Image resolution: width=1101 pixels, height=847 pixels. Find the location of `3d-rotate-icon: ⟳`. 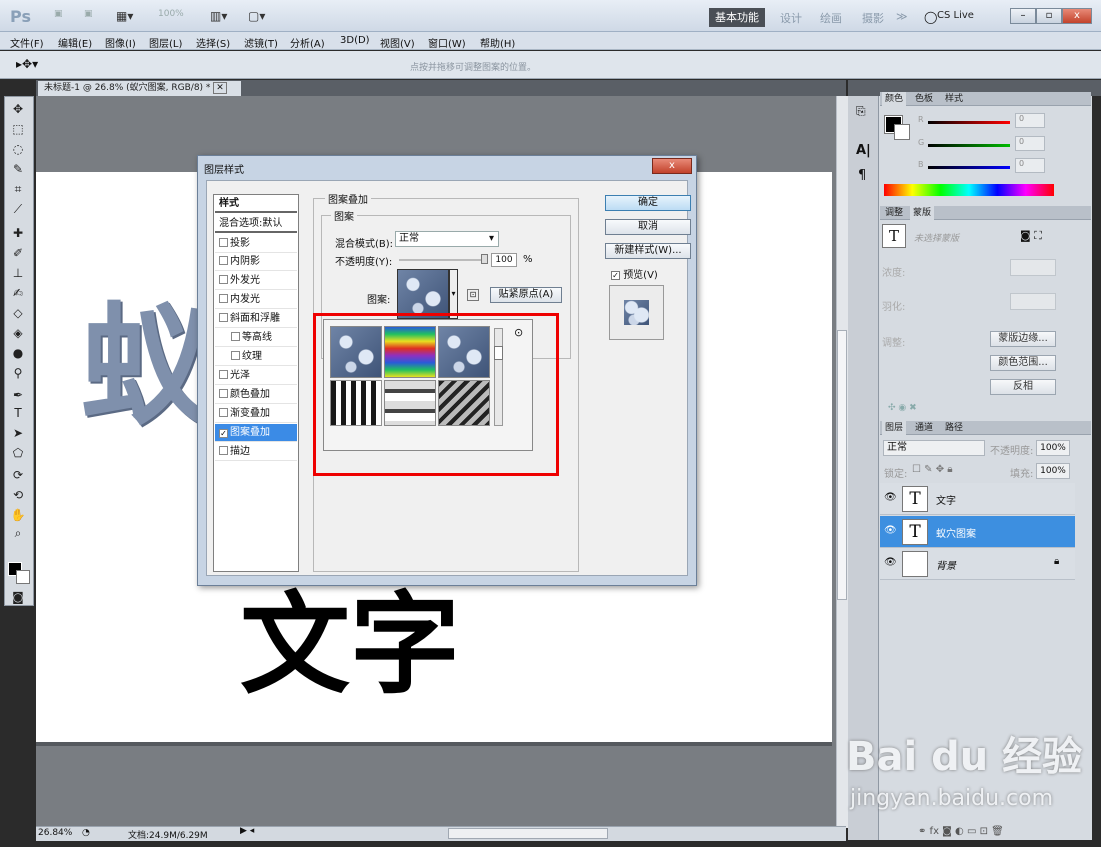

3d-rotate-icon: ⟳ is located at coordinates (18, 476).